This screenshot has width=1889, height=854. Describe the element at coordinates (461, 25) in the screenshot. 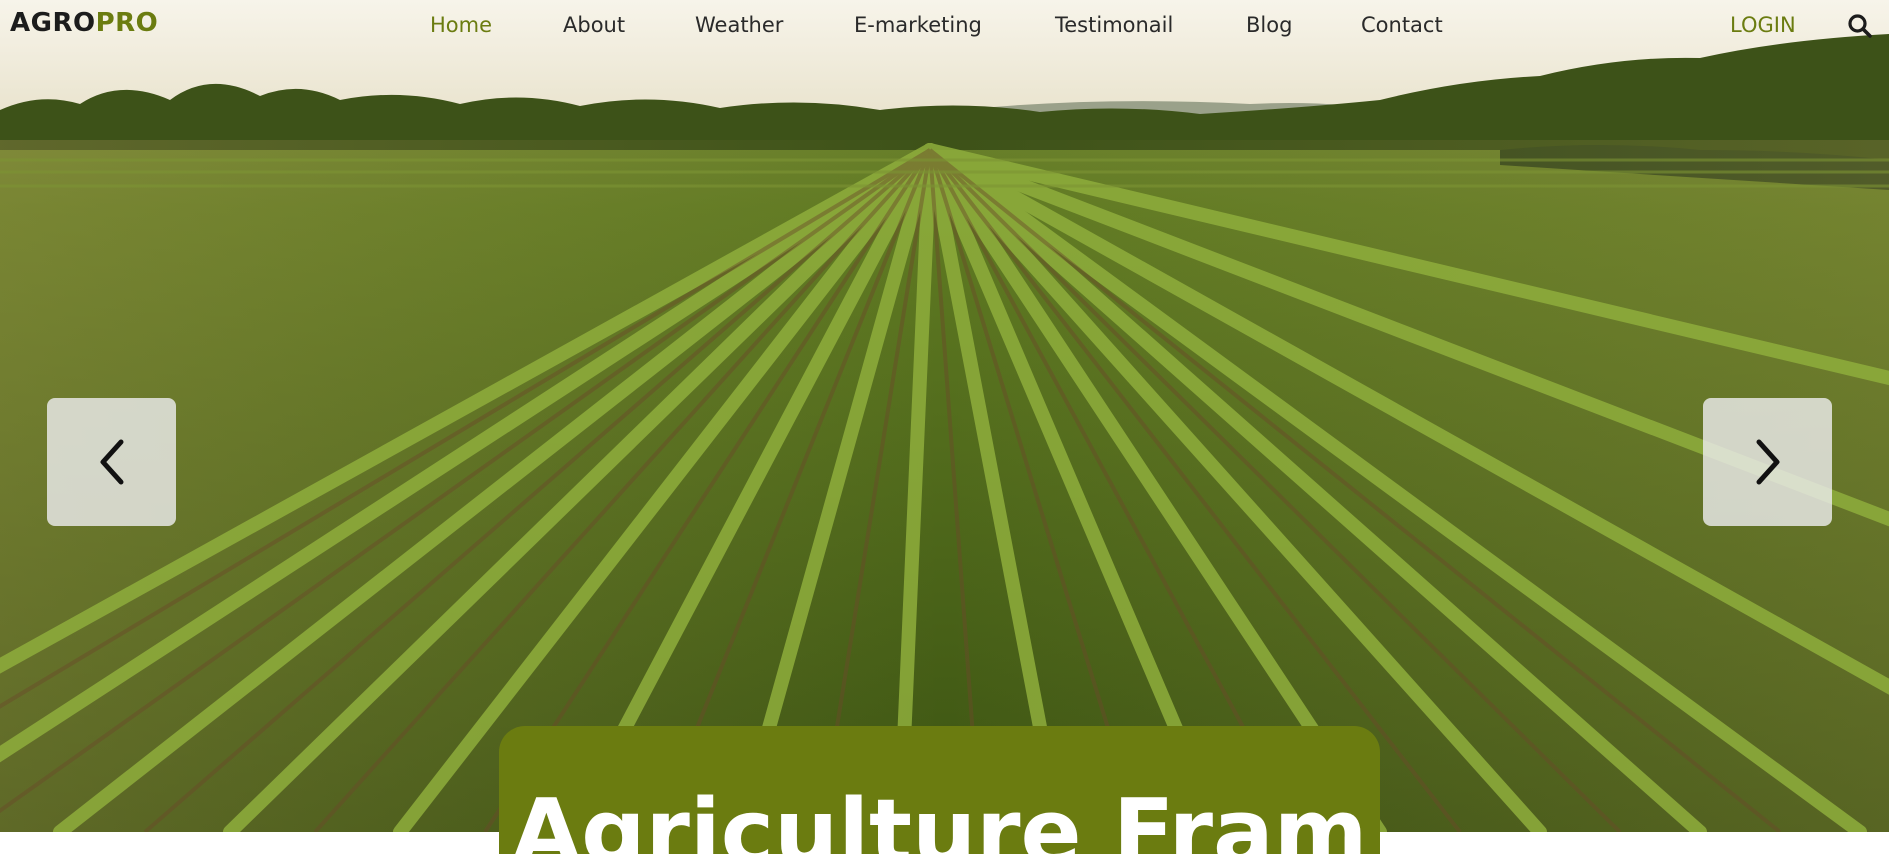

I see `nav-home: Home` at that location.